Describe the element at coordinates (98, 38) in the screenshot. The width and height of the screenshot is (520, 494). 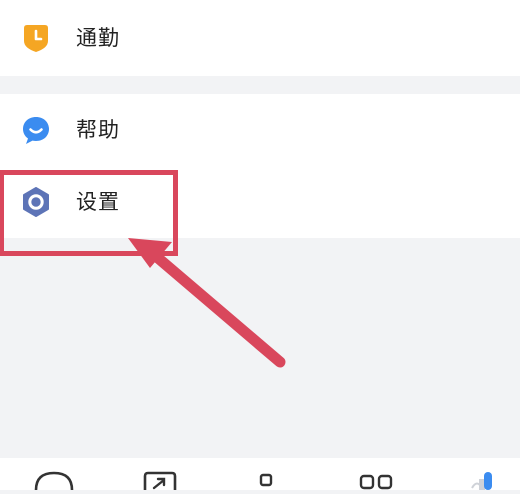
I see `menu-label-commute: 通勤` at that location.